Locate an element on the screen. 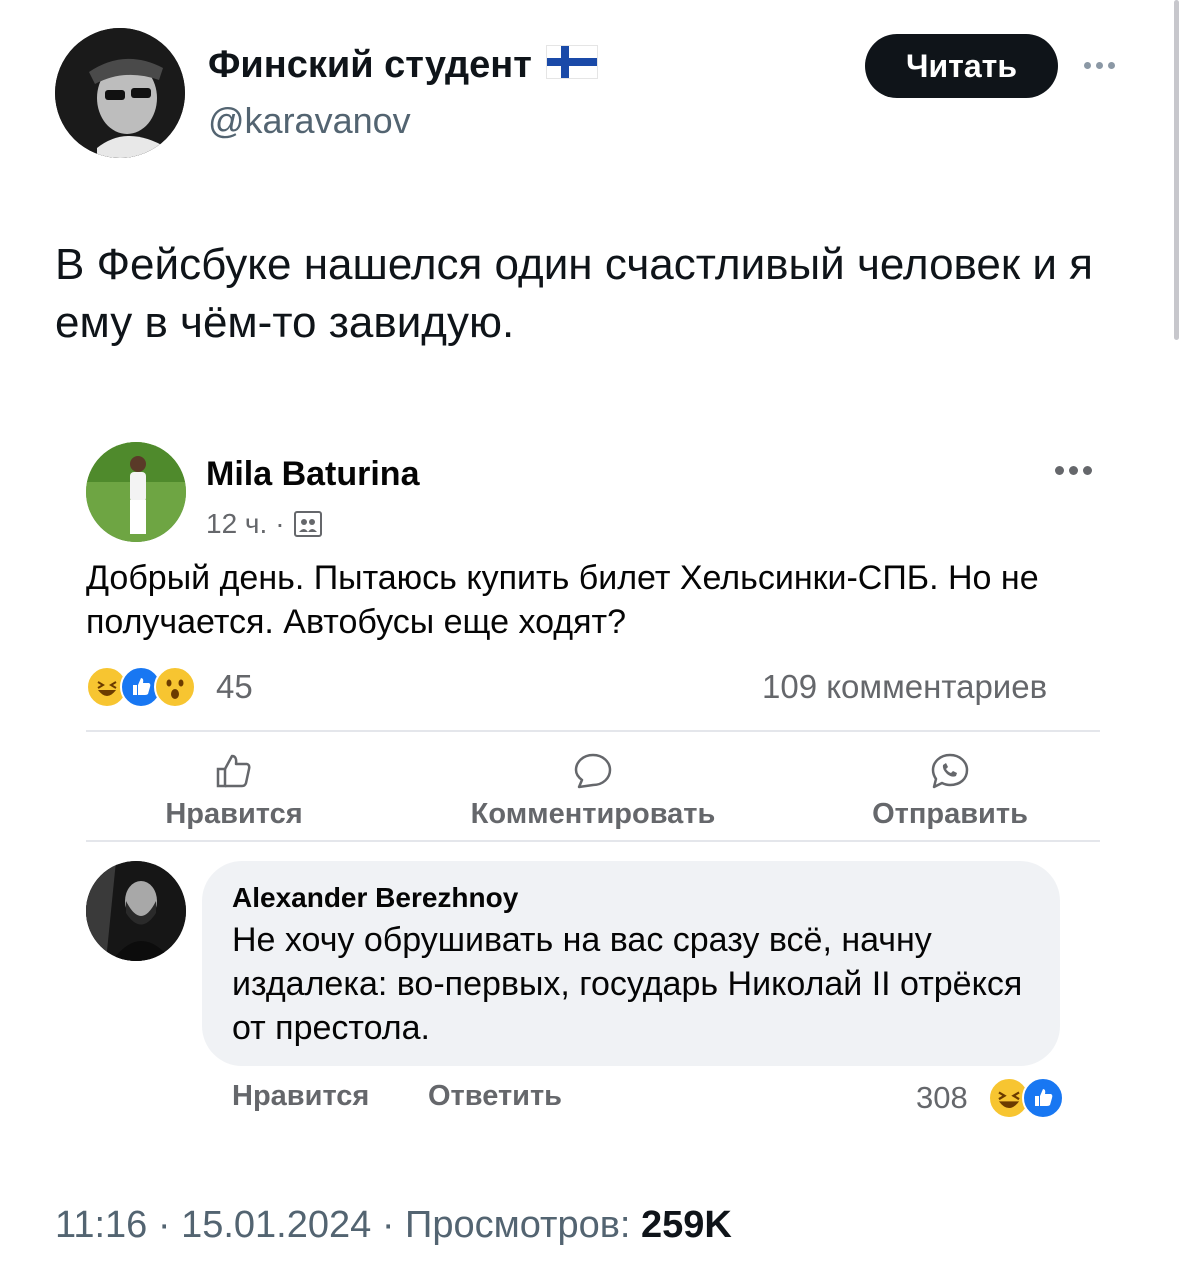  thumbs-up-icon is located at coordinates (233, 771).